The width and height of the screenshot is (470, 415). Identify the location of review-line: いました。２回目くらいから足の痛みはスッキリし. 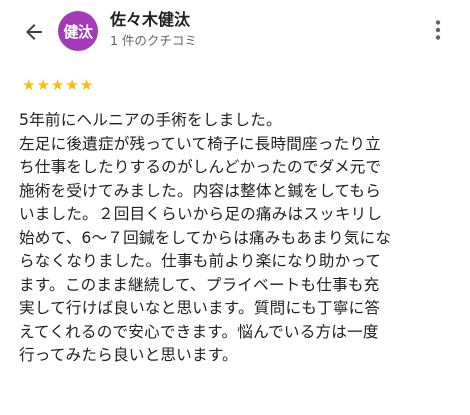
(201, 214).